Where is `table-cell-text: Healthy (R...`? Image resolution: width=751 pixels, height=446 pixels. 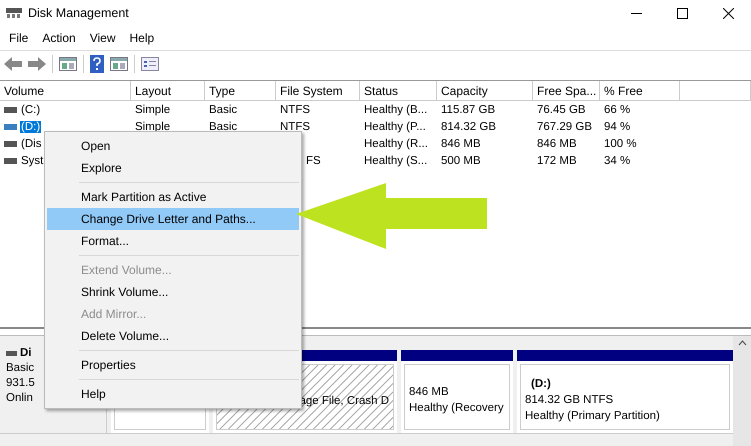
table-cell-text: Healthy (R... is located at coordinates (396, 144).